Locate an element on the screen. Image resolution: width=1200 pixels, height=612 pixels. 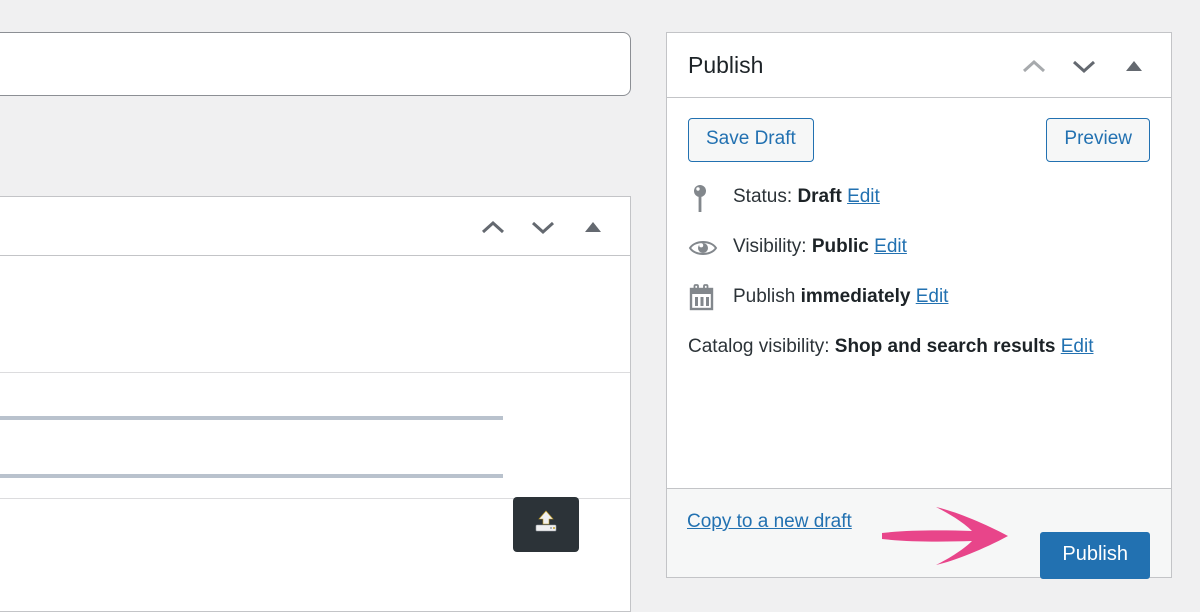
visibility-label: Visibility: is located at coordinates (770, 247).